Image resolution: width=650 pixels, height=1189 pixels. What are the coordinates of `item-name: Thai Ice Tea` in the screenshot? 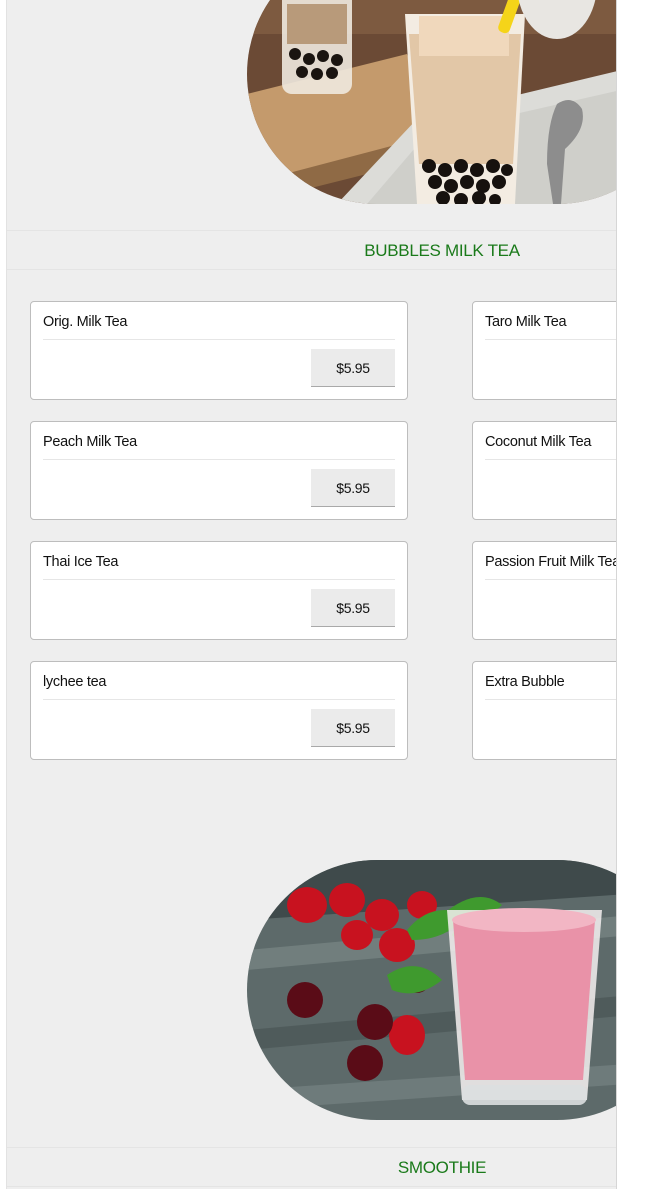 It's located at (81, 562).